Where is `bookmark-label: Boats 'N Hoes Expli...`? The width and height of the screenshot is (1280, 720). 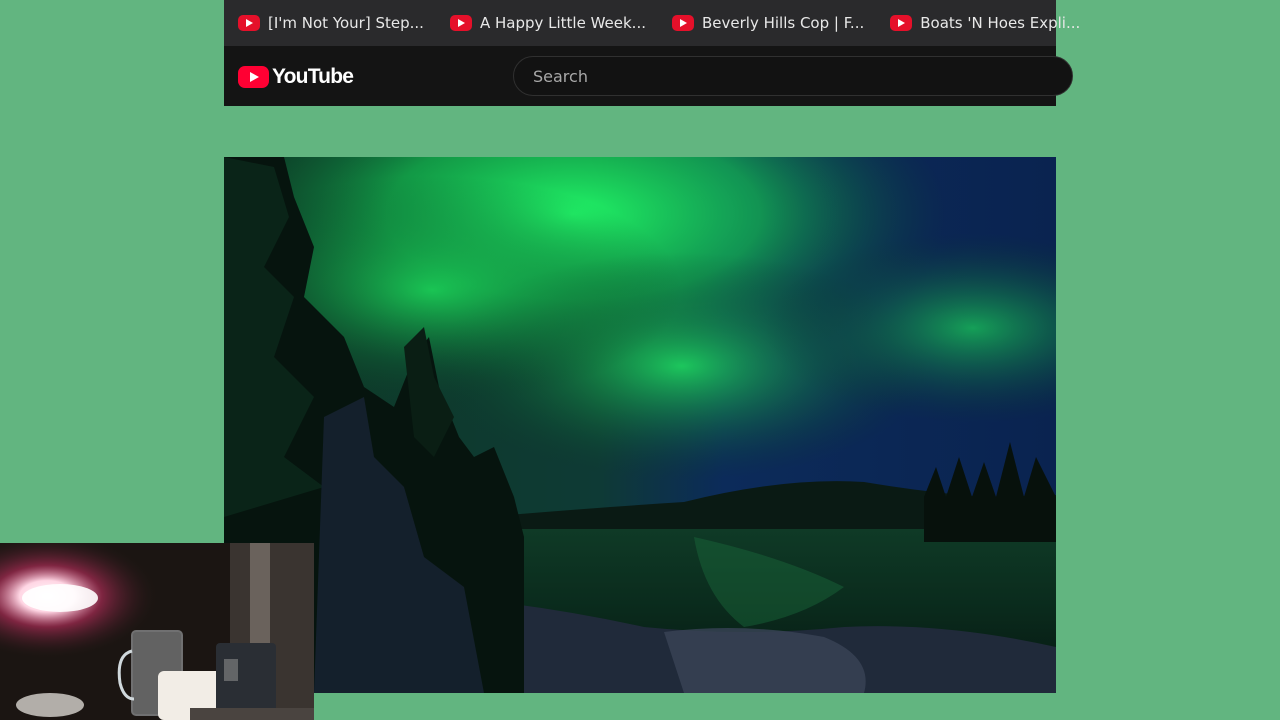
bookmark-label: Boats 'N Hoes Expli... is located at coordinates (1000, 23).